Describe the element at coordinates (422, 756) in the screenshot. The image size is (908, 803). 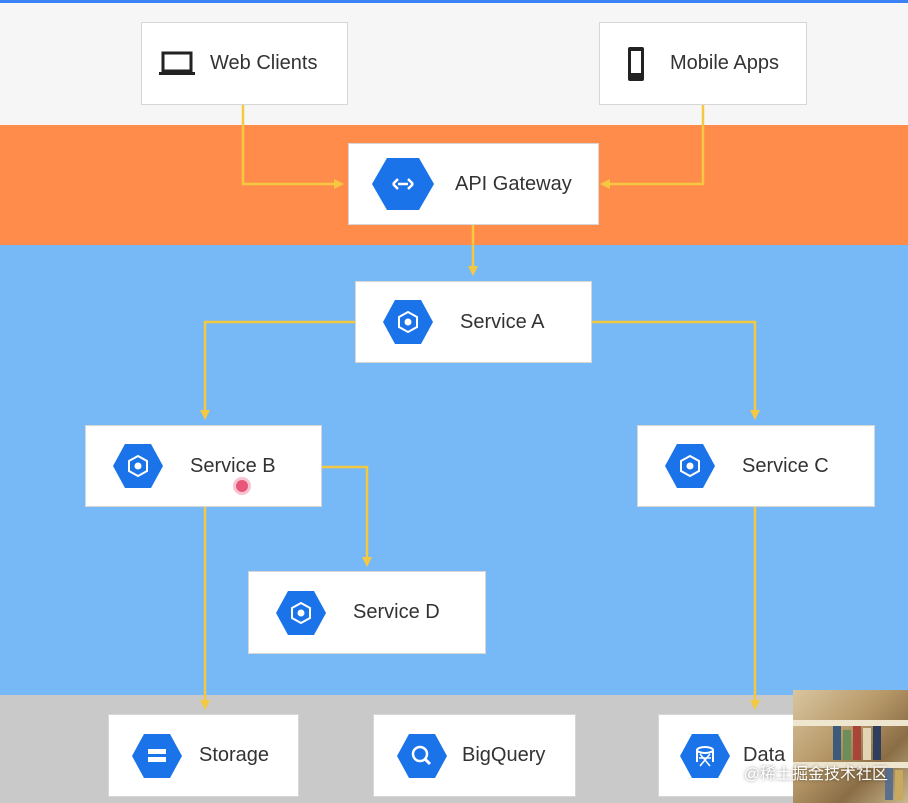
I see `bigquery-icon` at that location.